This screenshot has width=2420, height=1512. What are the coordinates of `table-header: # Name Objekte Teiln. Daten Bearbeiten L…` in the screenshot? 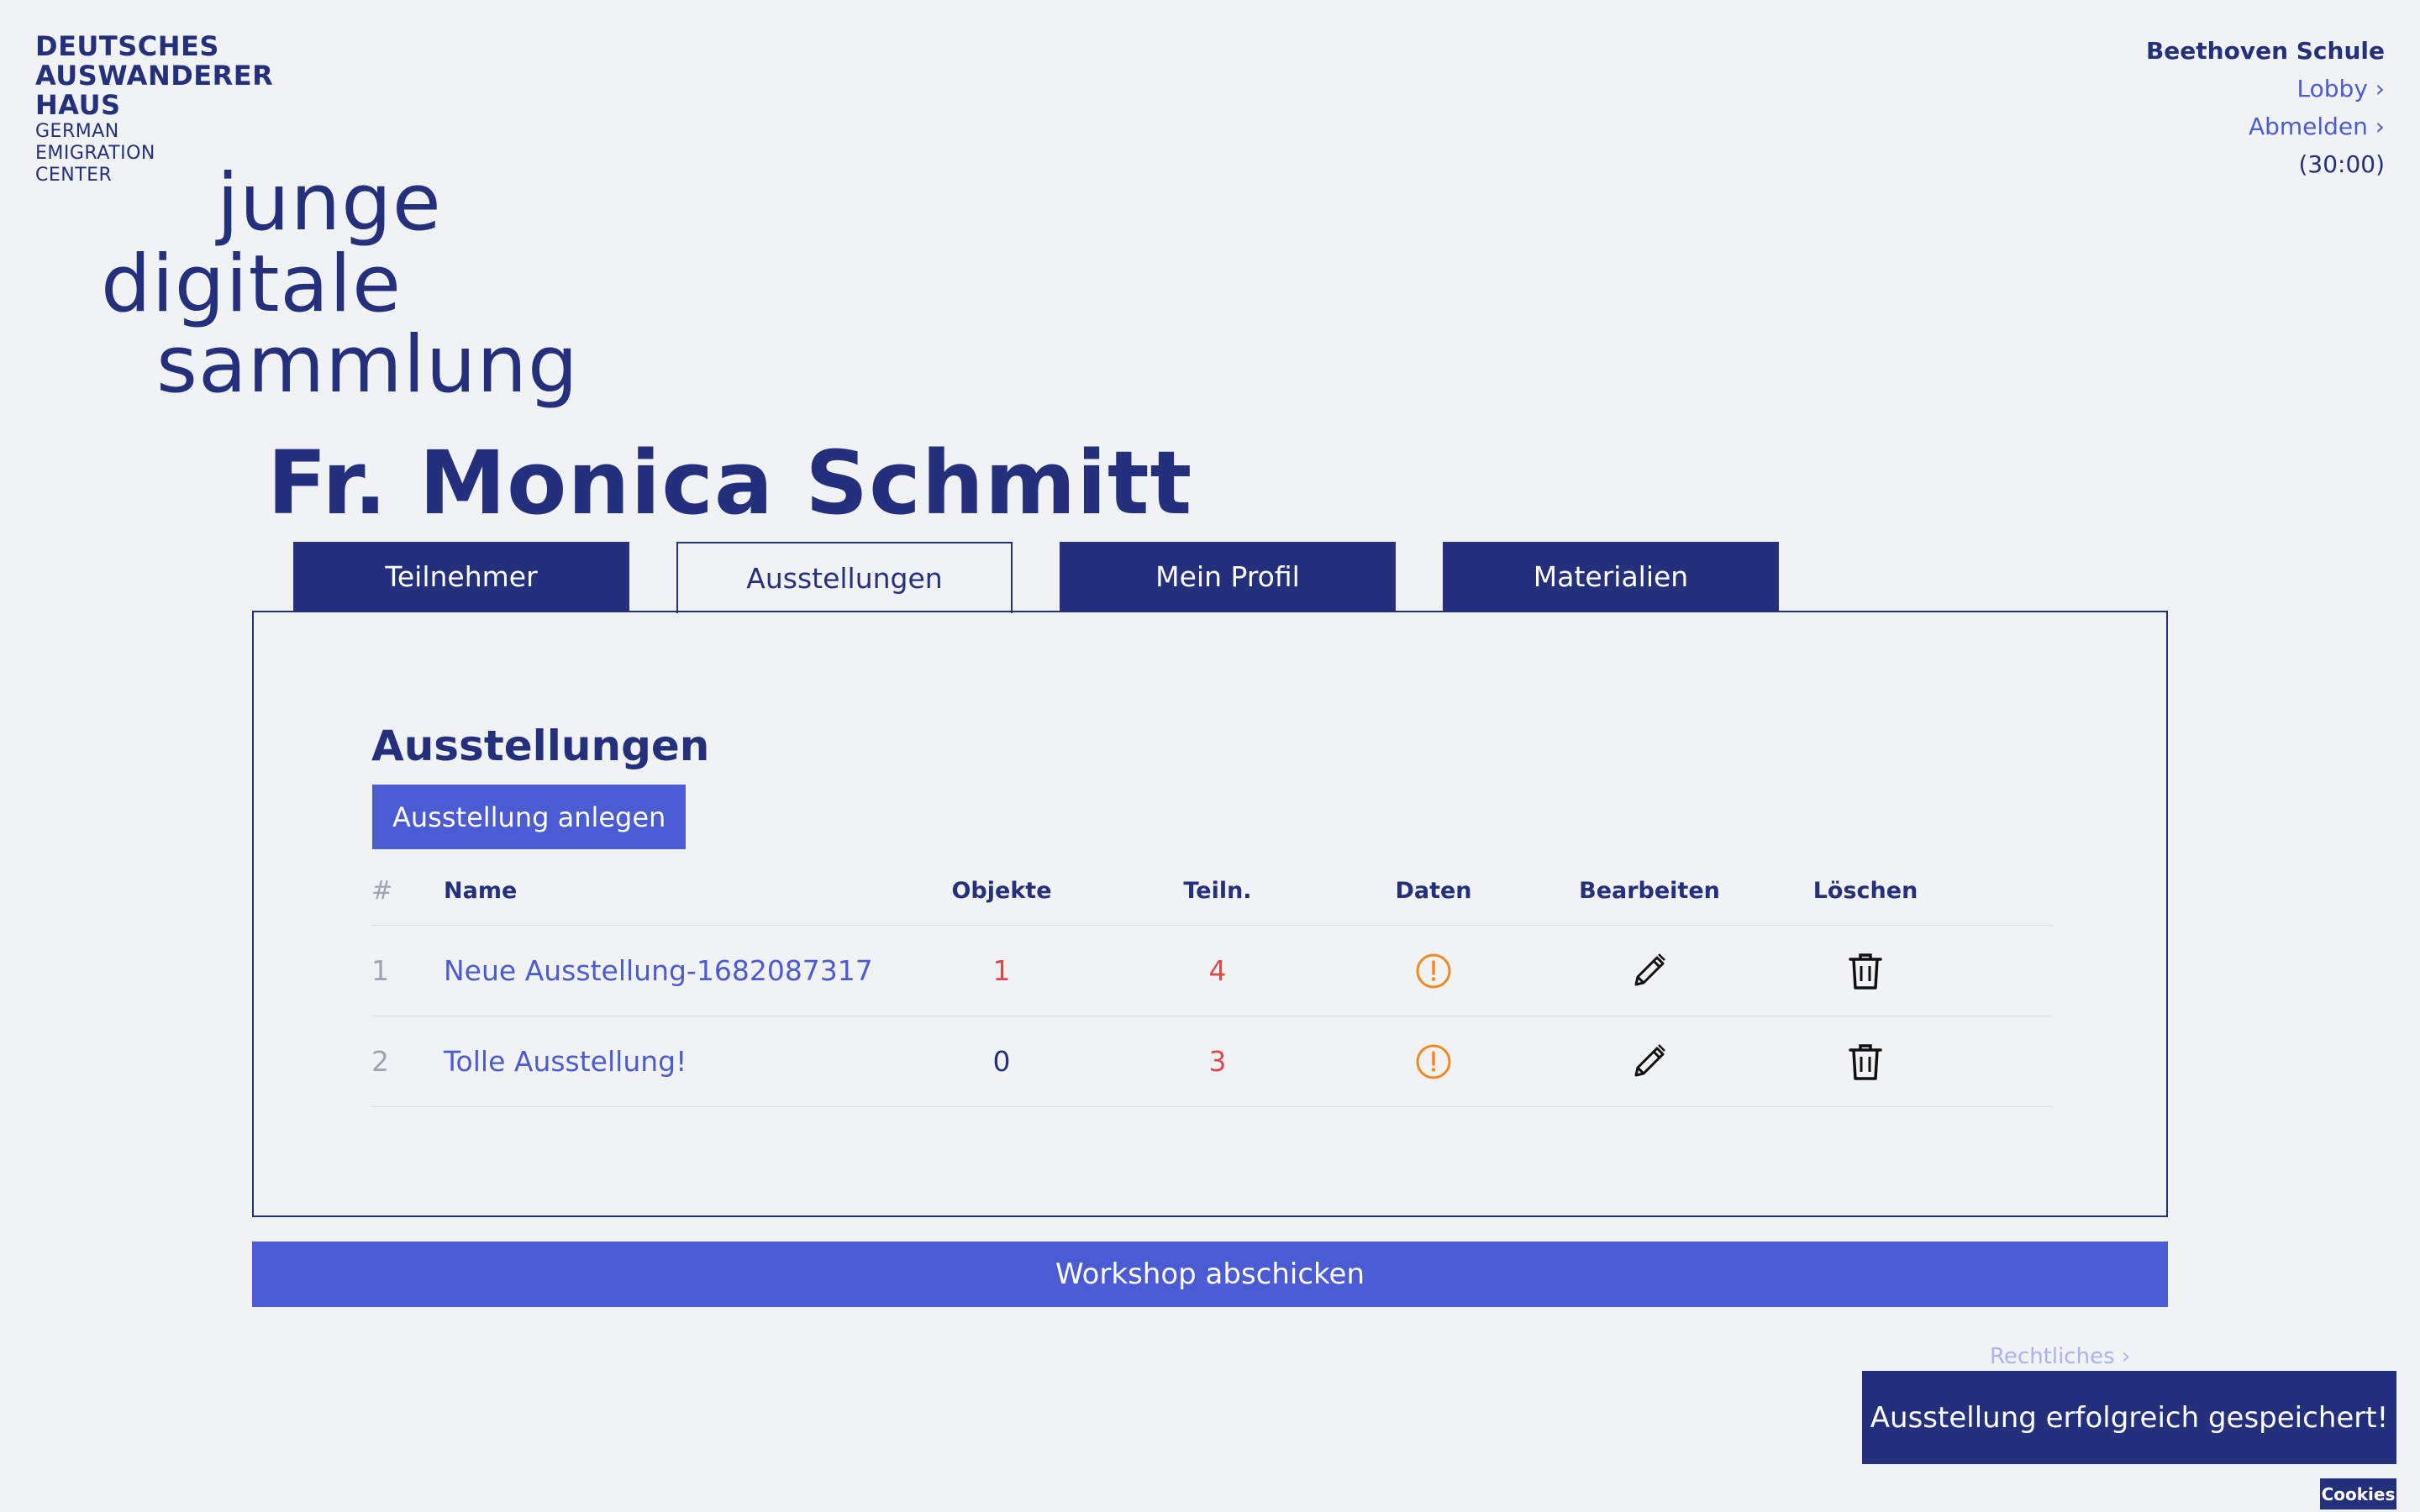 It's located at (1211, 891).